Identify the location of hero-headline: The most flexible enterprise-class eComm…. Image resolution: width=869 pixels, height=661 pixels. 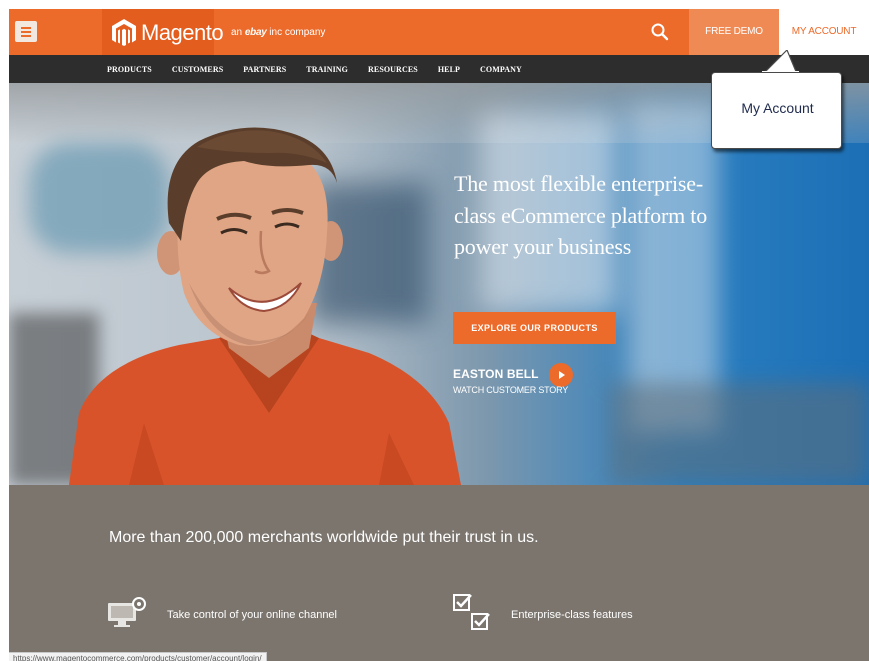
(581, 215).